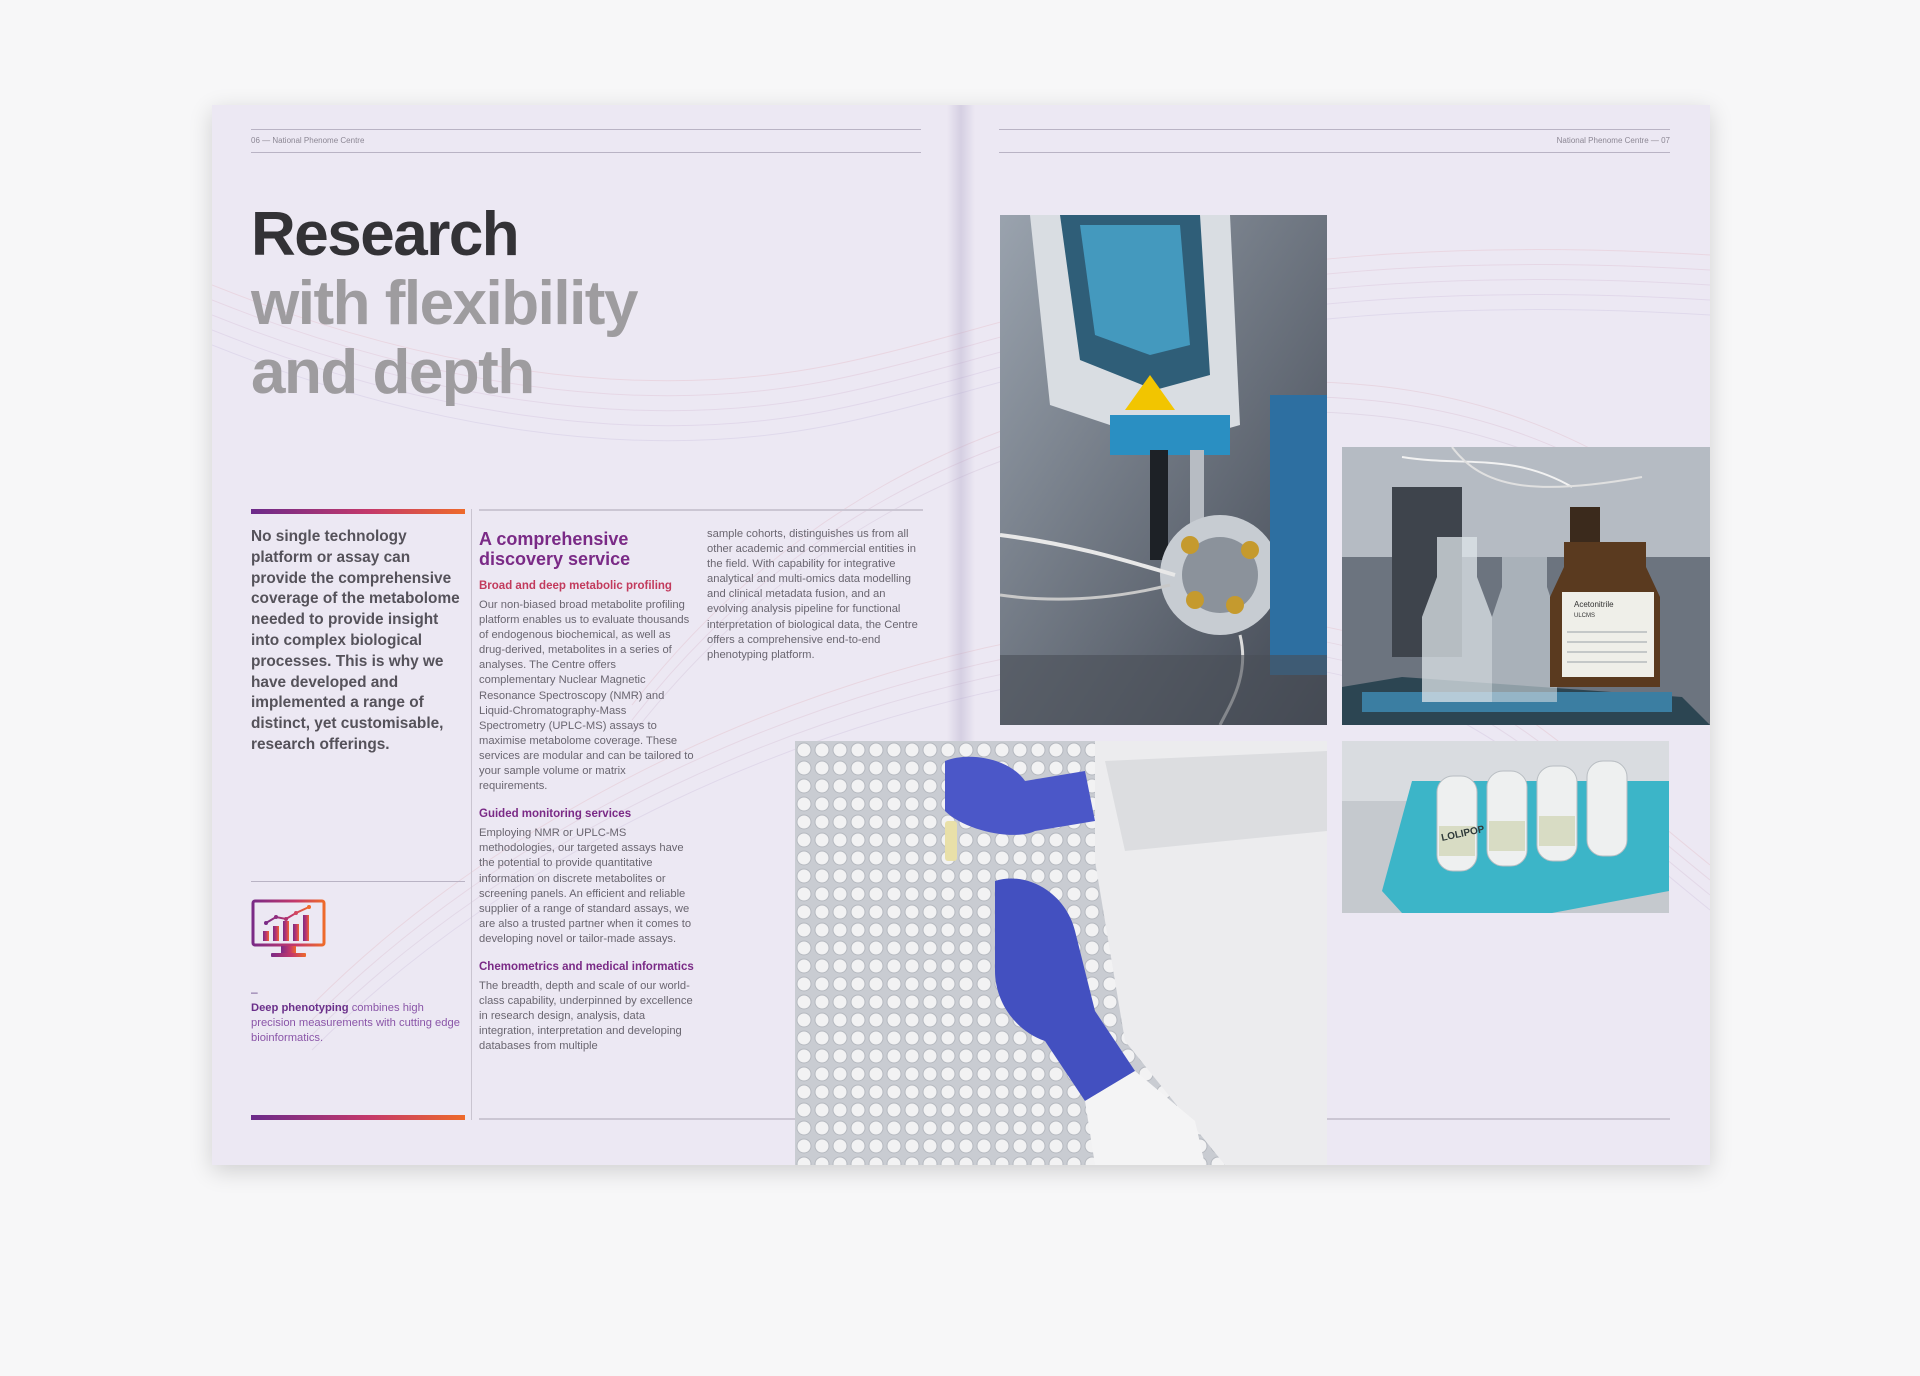 The image size is (1920, 1376). Describe the element at coordinates (1505, 827) in the screenshot. I see `tubes-photo: LOLIPOP` at that location.